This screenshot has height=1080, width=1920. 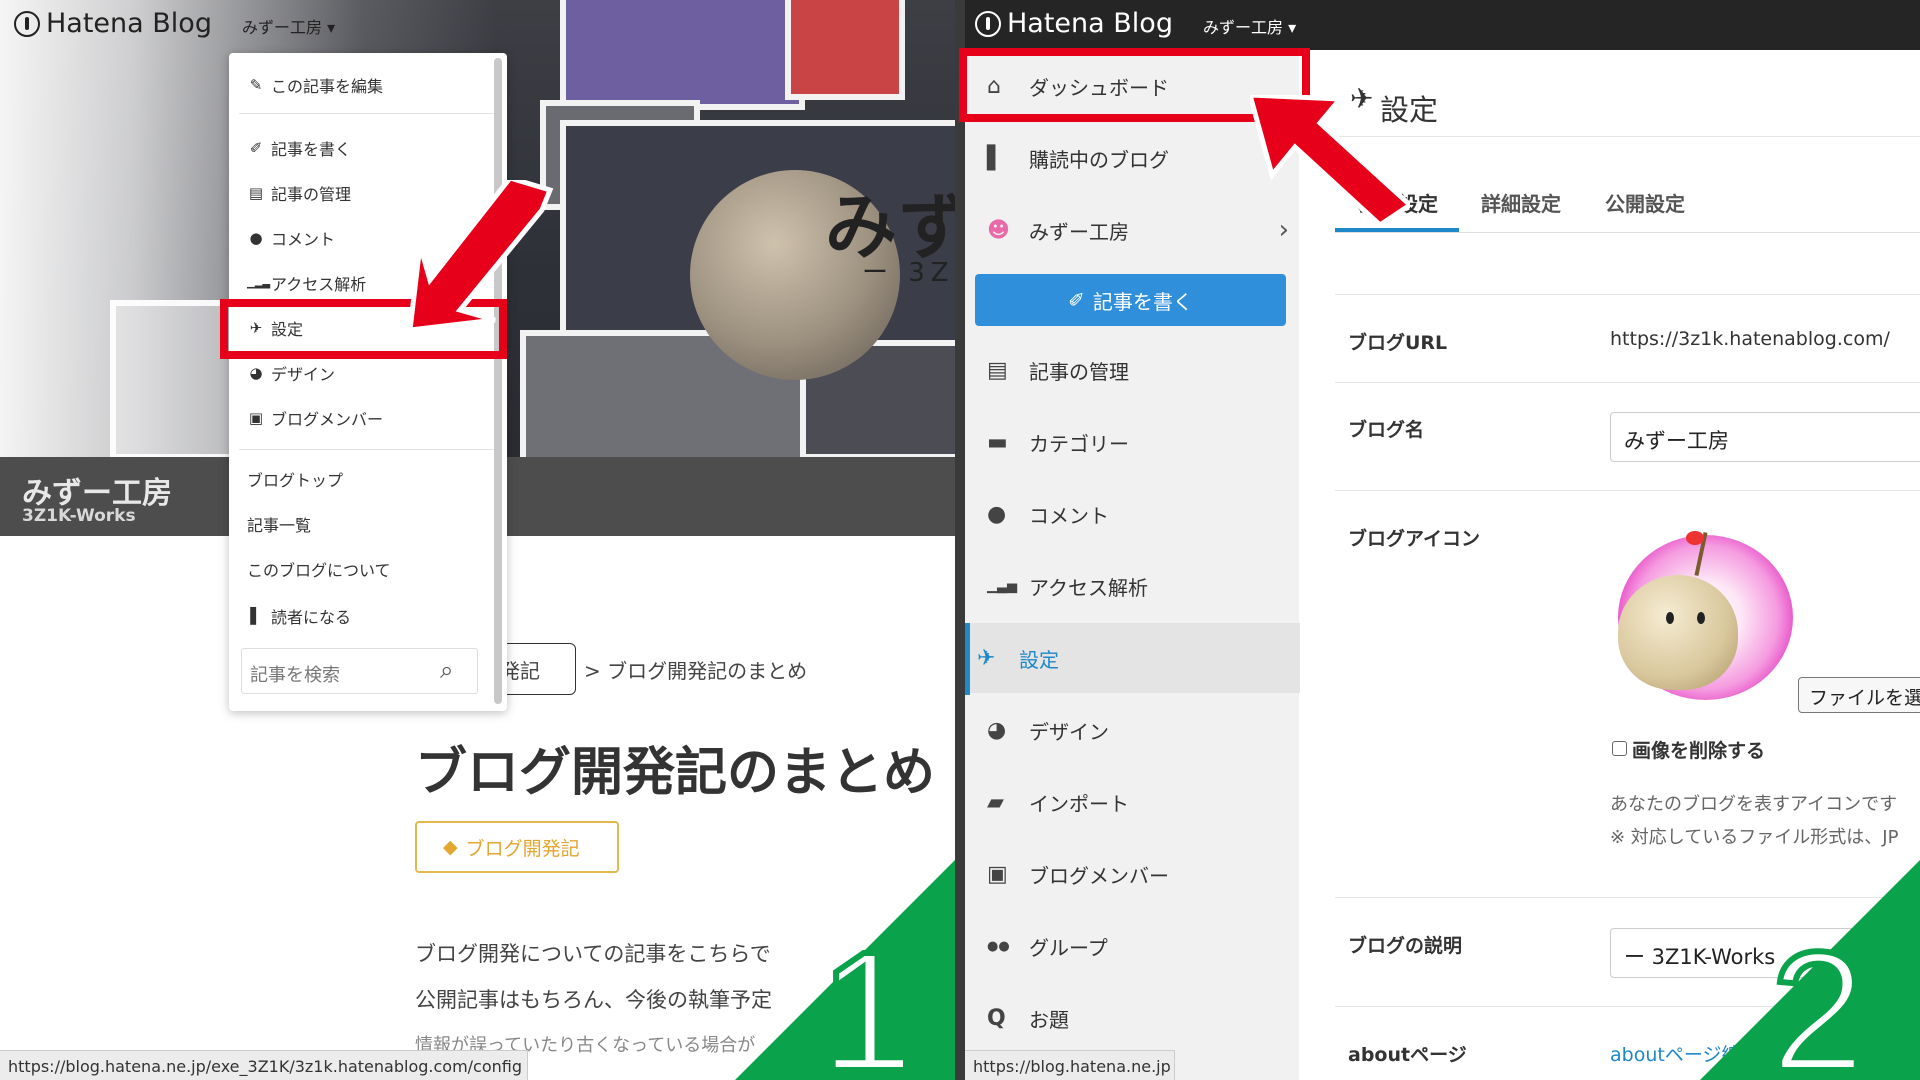 What do you see at coordinates (256, 148) in the screenshot?
I see `edit-icon: ✐` at bounding box center [256, 148].